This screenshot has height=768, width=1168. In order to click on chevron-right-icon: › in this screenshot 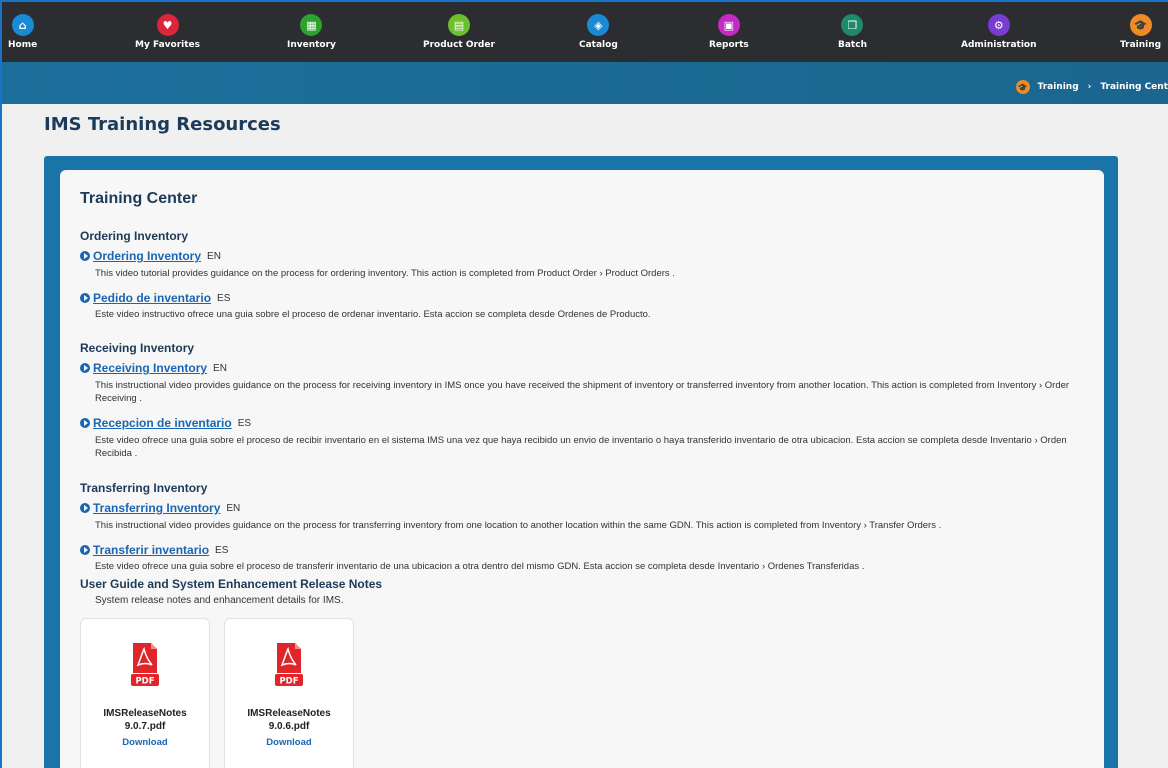, I will do `click(1089, 87)`.